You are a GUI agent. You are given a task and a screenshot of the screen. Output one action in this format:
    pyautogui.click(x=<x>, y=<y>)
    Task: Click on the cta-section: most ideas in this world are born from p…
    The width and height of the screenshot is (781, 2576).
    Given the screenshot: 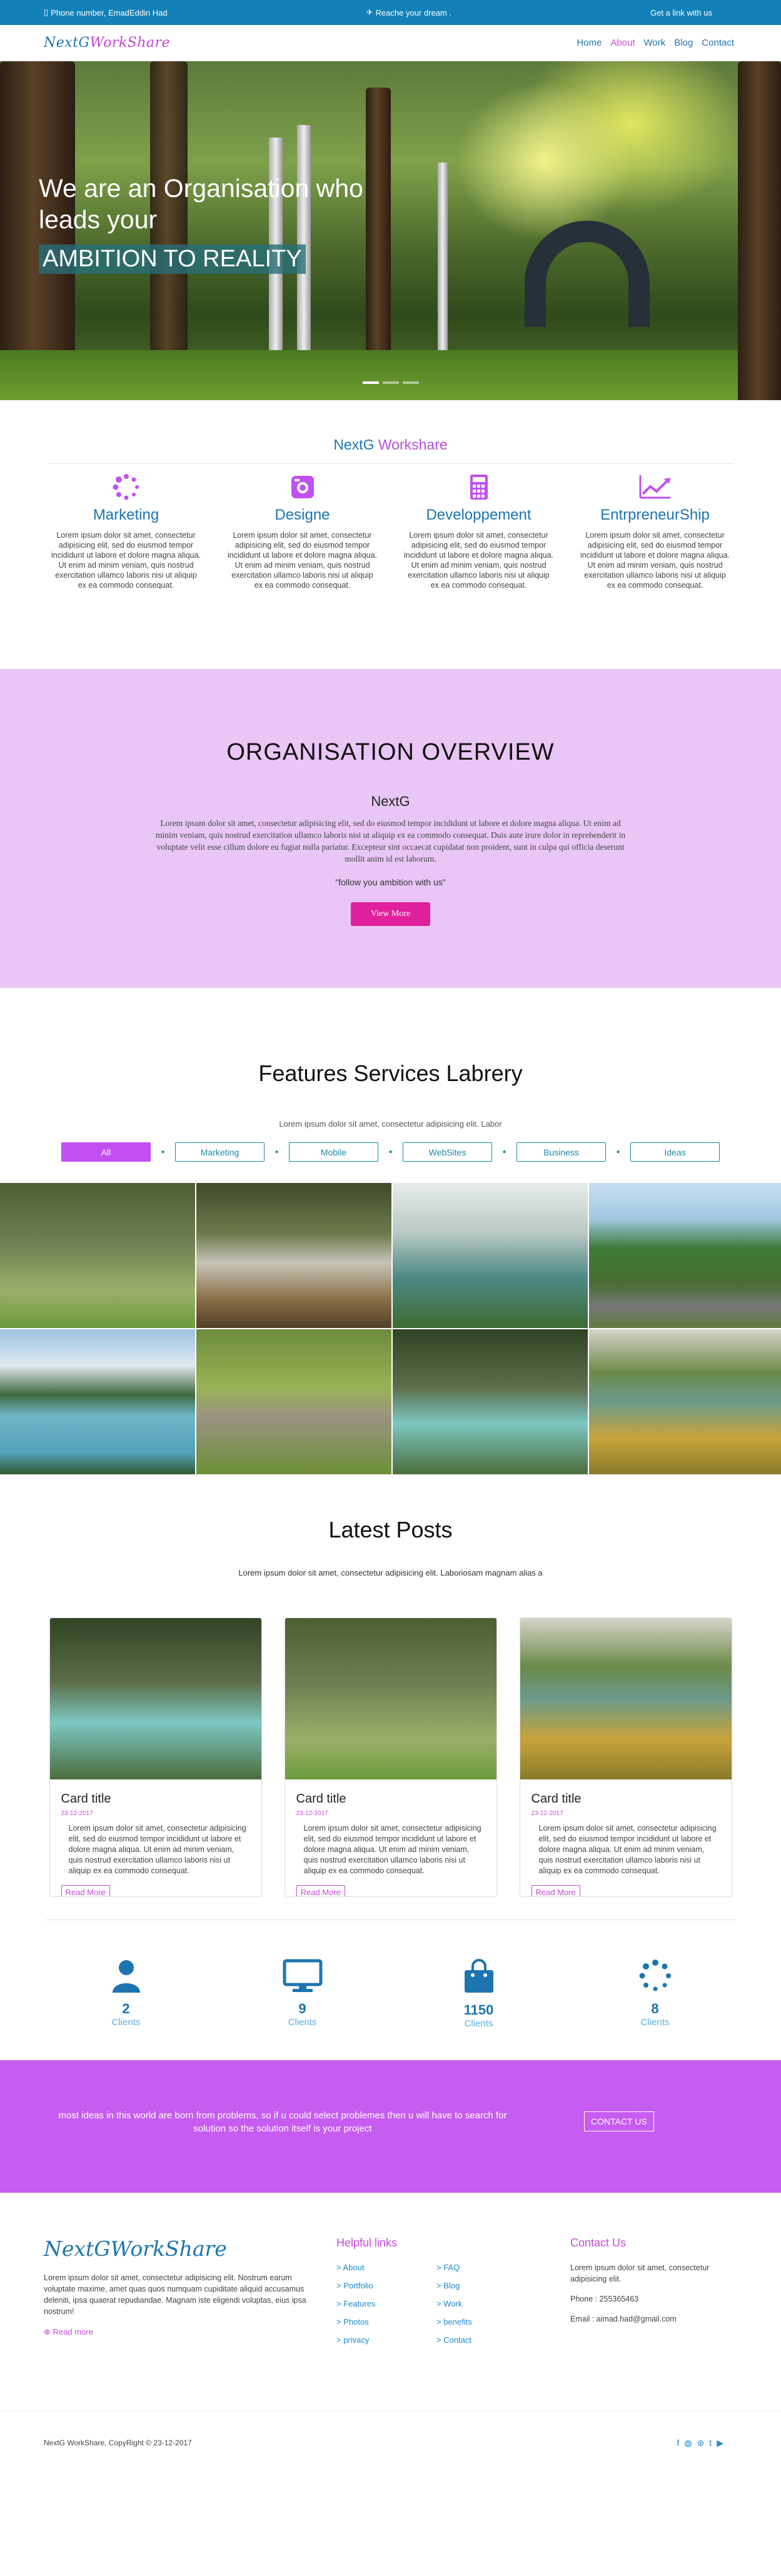 What is the action you would take?
    pyautogui.click(x=390, y=2126)
    